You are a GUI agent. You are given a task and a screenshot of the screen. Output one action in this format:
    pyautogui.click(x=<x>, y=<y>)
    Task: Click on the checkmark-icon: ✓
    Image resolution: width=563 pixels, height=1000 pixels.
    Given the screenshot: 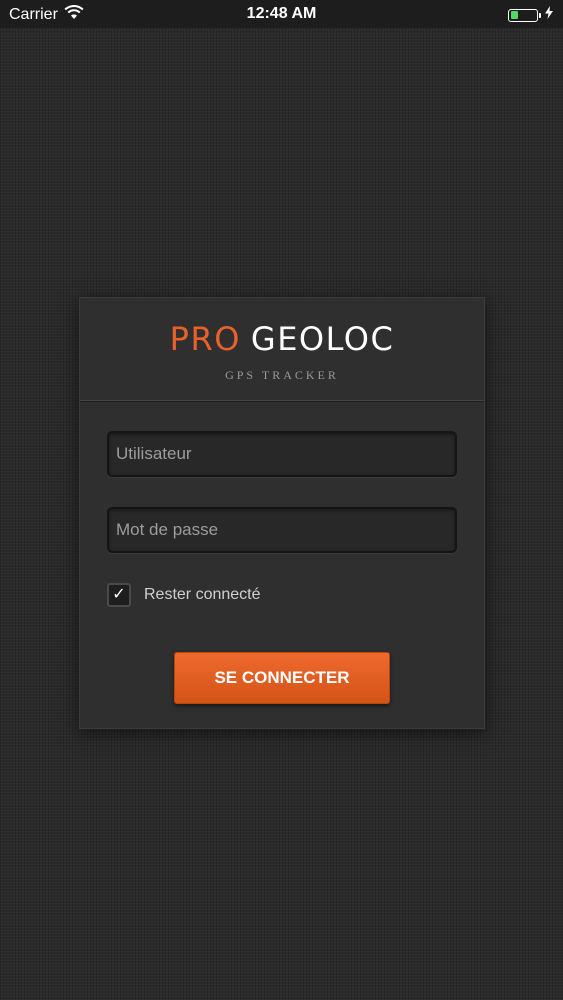 What is the action you would take?
    pyautogui.click(x=119, y=594)
    